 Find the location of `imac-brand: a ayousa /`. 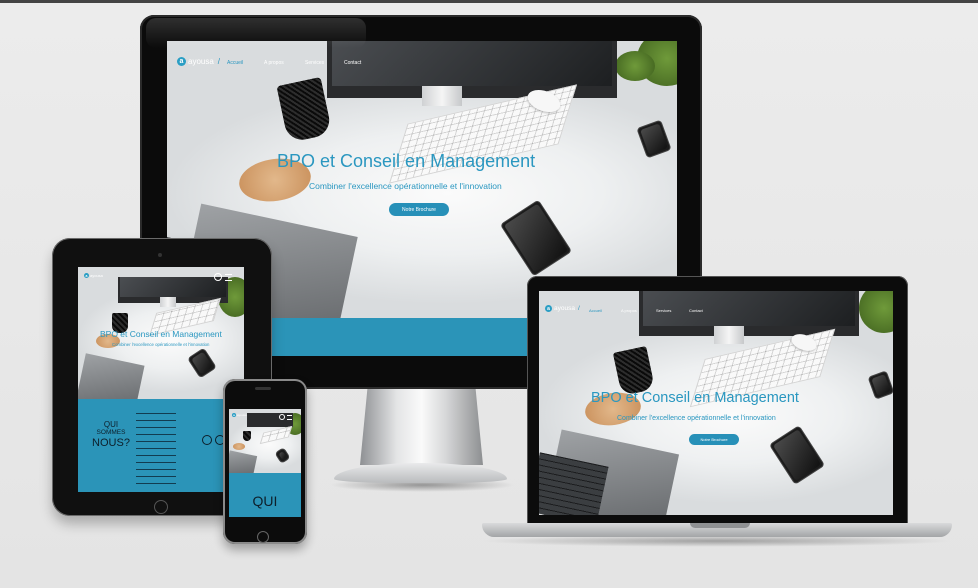

imac-brand: a ayousa / is located at coordinates (200, 61).